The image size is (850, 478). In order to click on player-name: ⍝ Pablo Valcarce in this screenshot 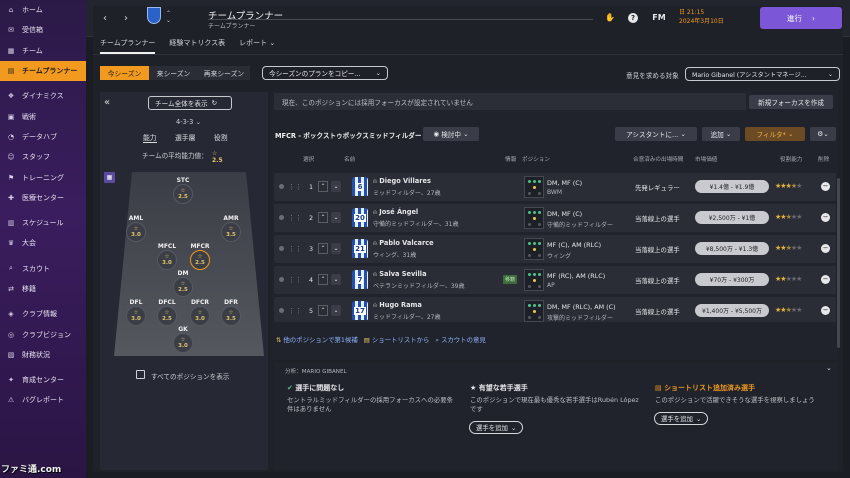, I will do `click(403, 243)`.